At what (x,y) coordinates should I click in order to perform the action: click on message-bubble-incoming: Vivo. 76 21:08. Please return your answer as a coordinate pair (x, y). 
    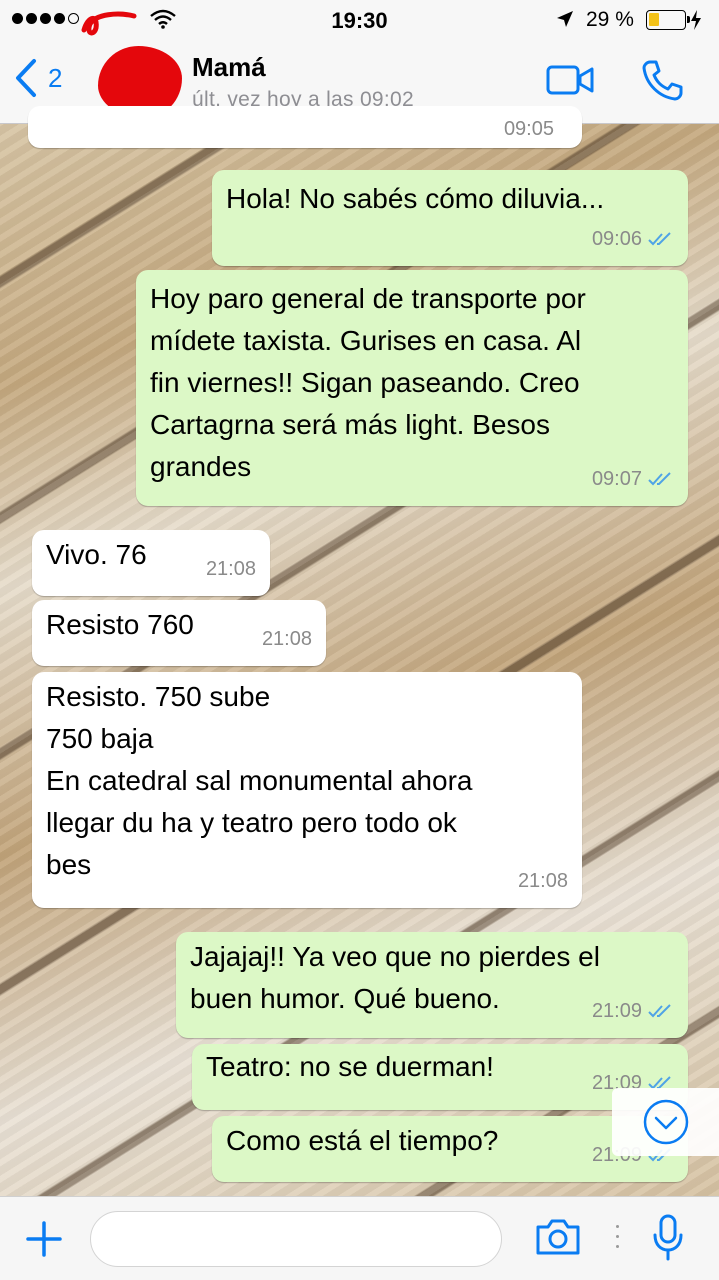
    Looking at the image, I should click on (151, 563).